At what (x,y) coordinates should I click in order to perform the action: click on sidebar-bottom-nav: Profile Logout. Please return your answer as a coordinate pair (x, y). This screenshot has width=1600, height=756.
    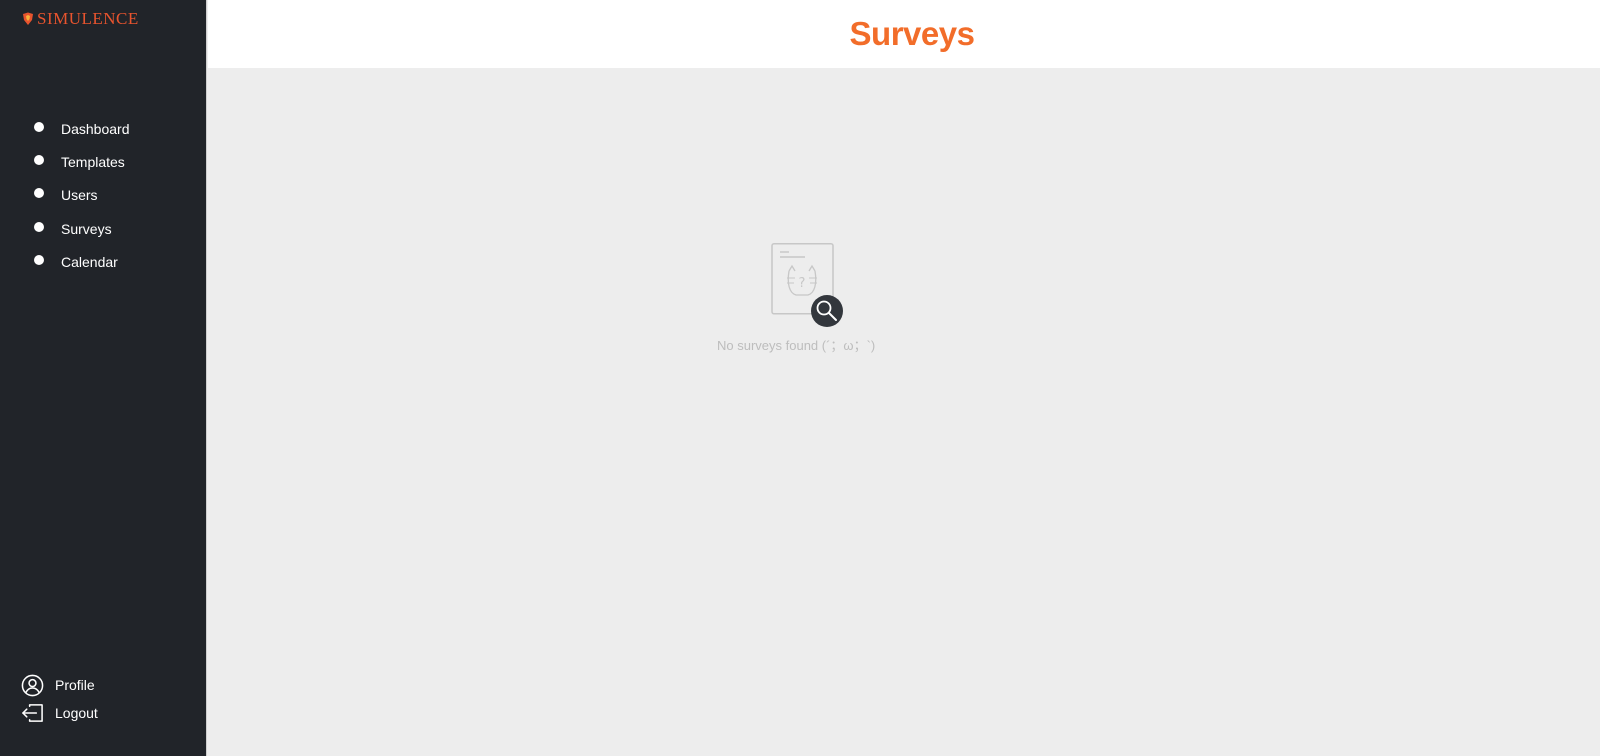
    Looking at the image, I should click on (59, 699).